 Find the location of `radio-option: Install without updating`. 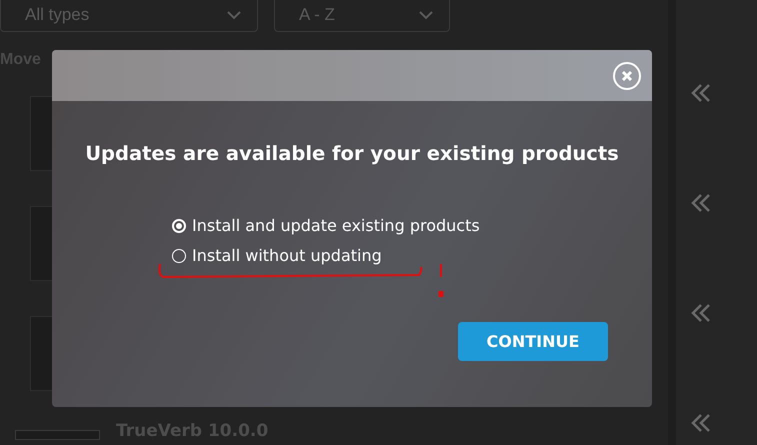

radio-option: Install without updating is located at coordinates (277, 256).